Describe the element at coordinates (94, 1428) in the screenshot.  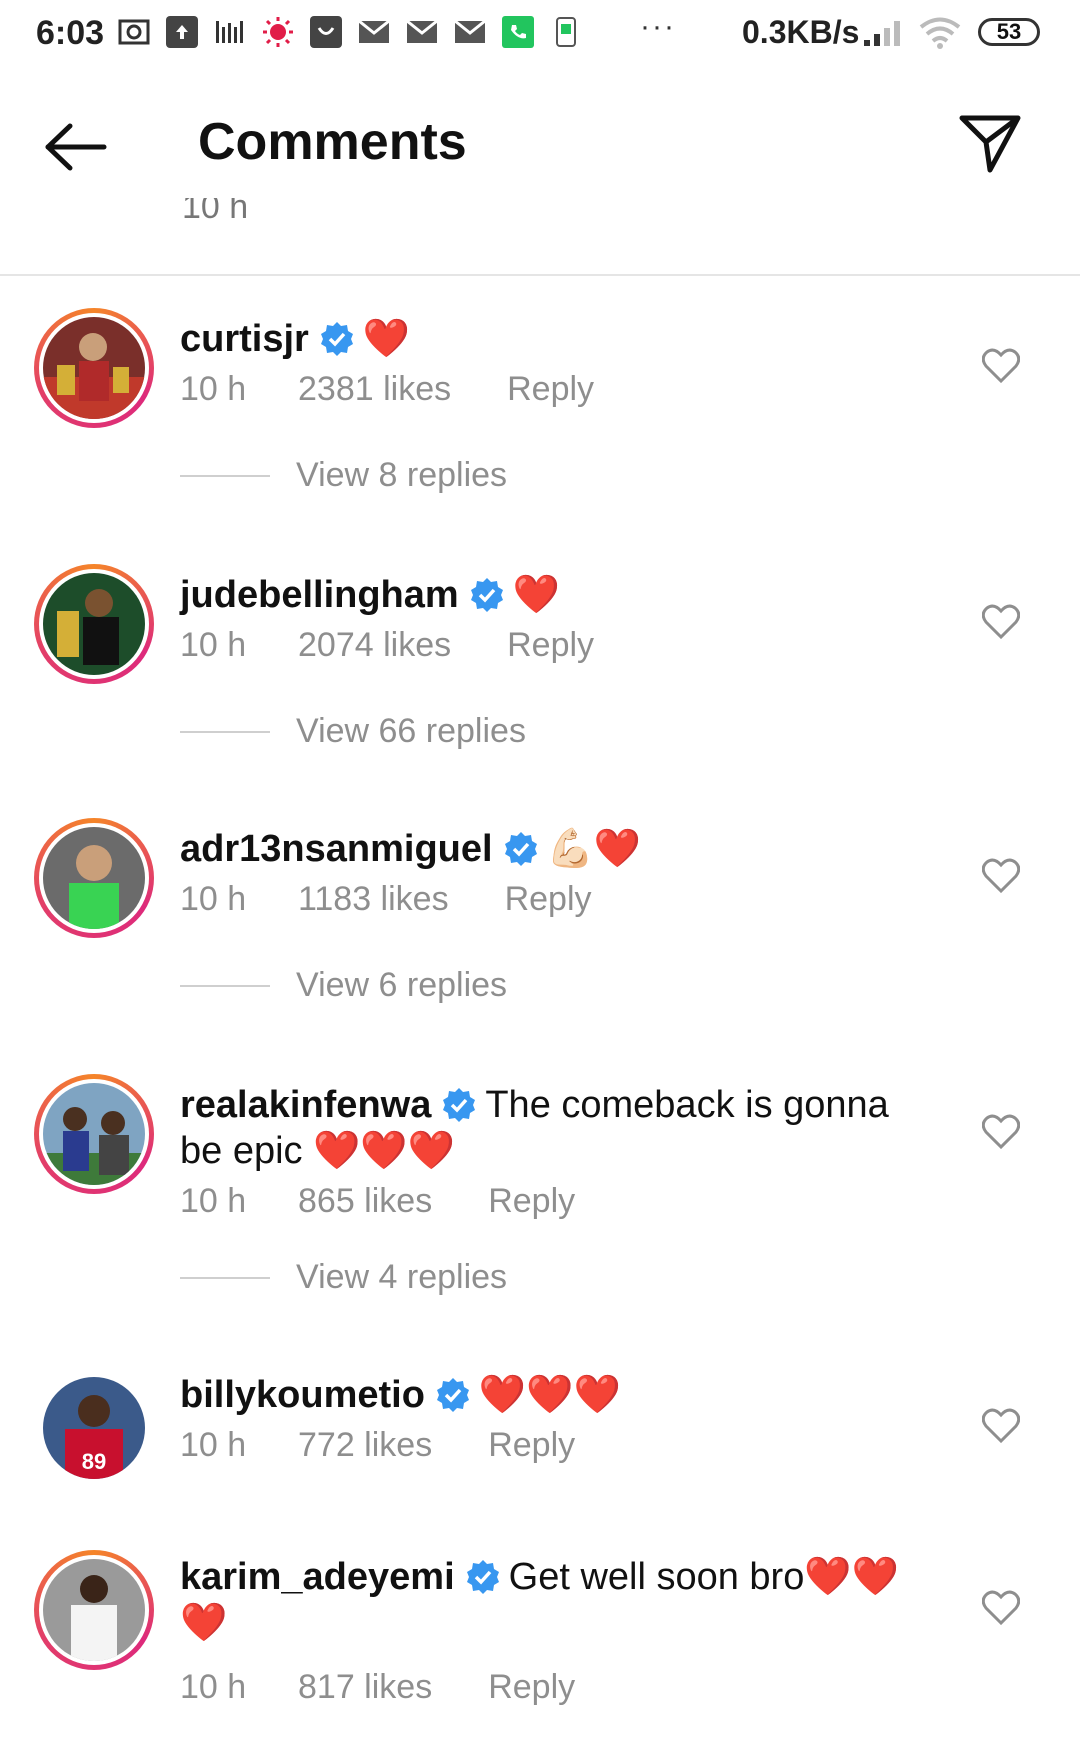
I see `avatar: 89` at that location.